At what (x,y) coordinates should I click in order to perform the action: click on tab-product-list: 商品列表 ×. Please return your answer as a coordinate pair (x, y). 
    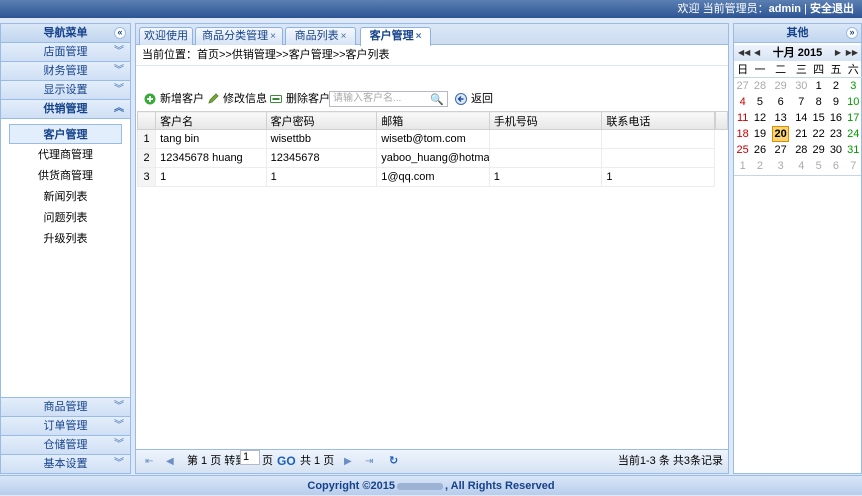
    Looking at the image, I should click on (320, 36).